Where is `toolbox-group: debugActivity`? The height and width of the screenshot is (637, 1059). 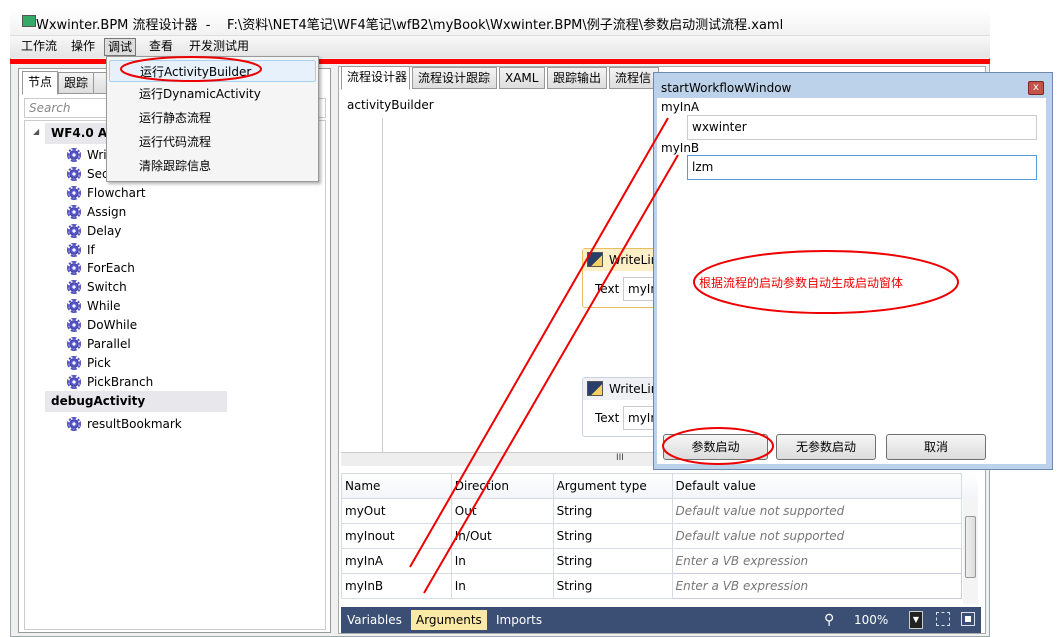
toolbox-group: debugActivity is located at coordinates (136, 401).